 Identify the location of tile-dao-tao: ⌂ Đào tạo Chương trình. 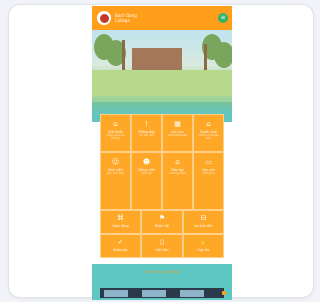
(177, 181).